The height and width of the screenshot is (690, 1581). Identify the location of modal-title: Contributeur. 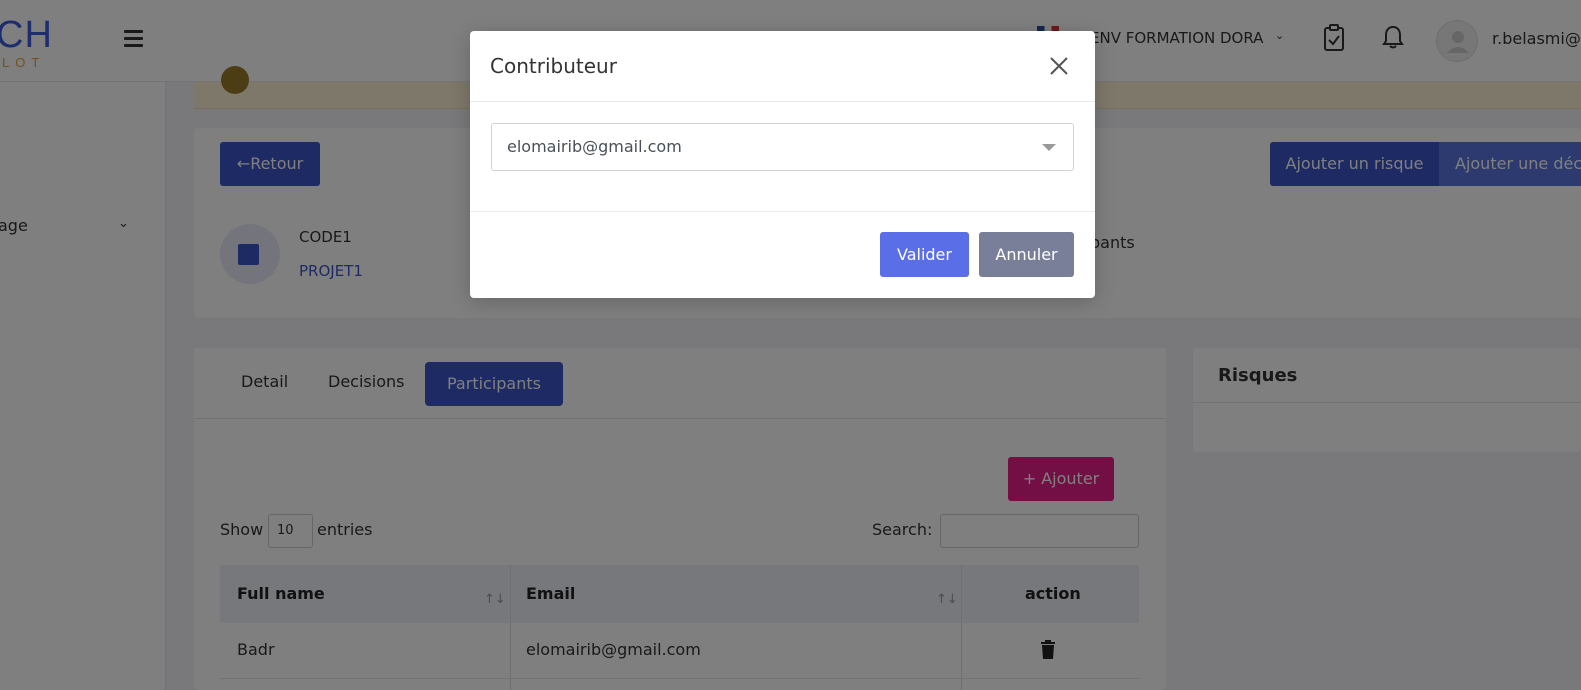
(553, 66).